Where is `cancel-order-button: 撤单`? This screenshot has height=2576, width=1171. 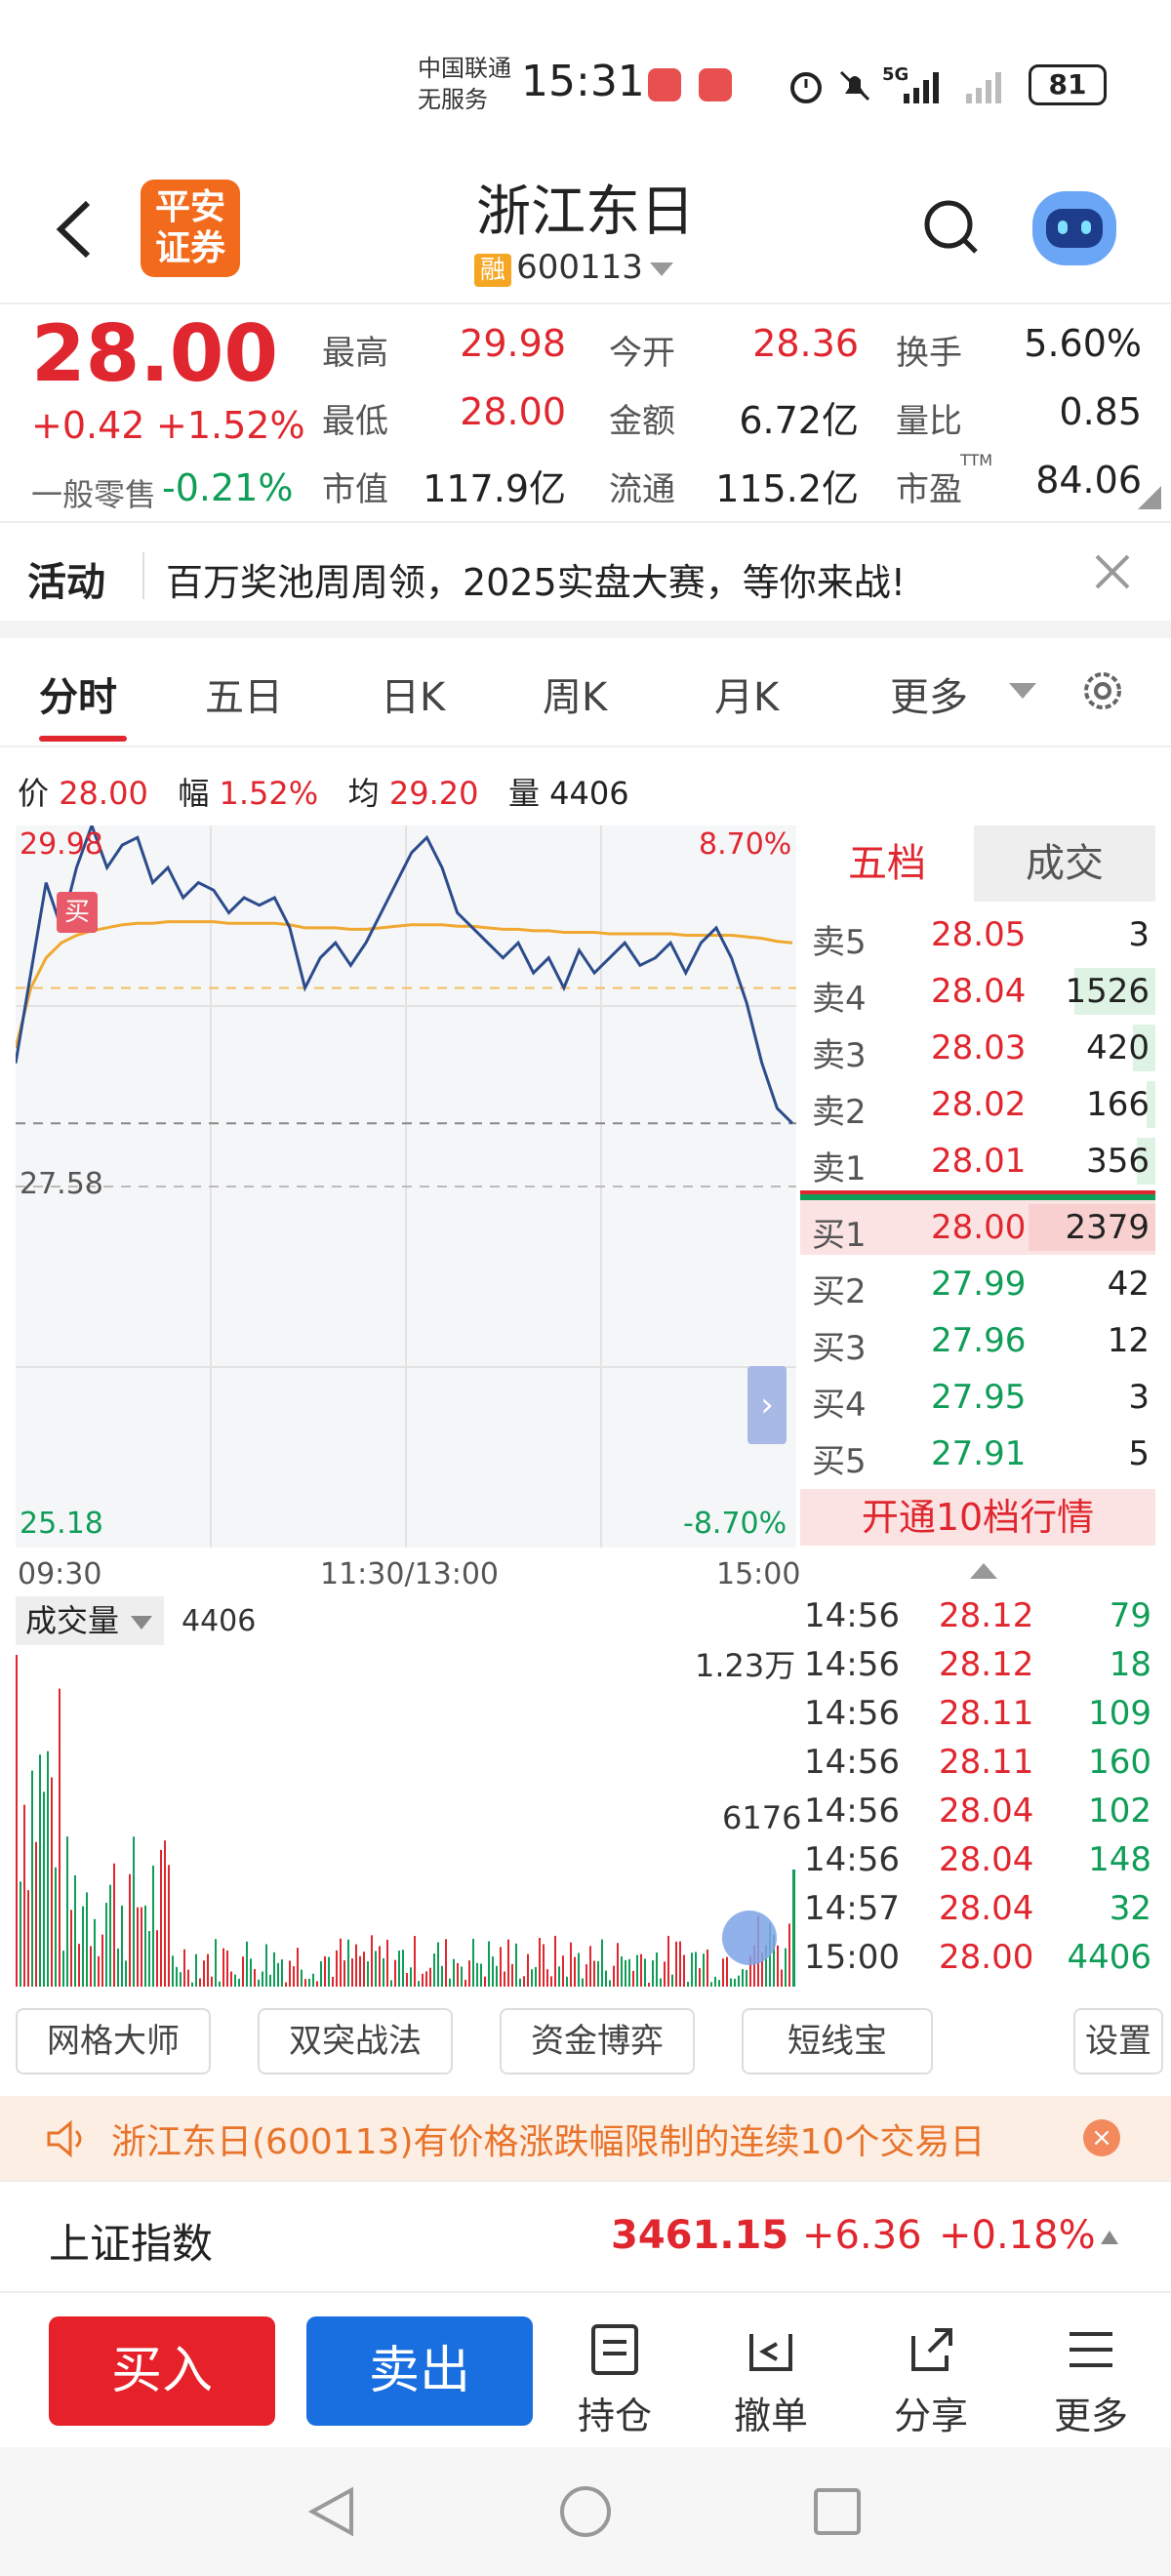
cancel-order-button: 撤单 is located at coordinates (770, 2380).